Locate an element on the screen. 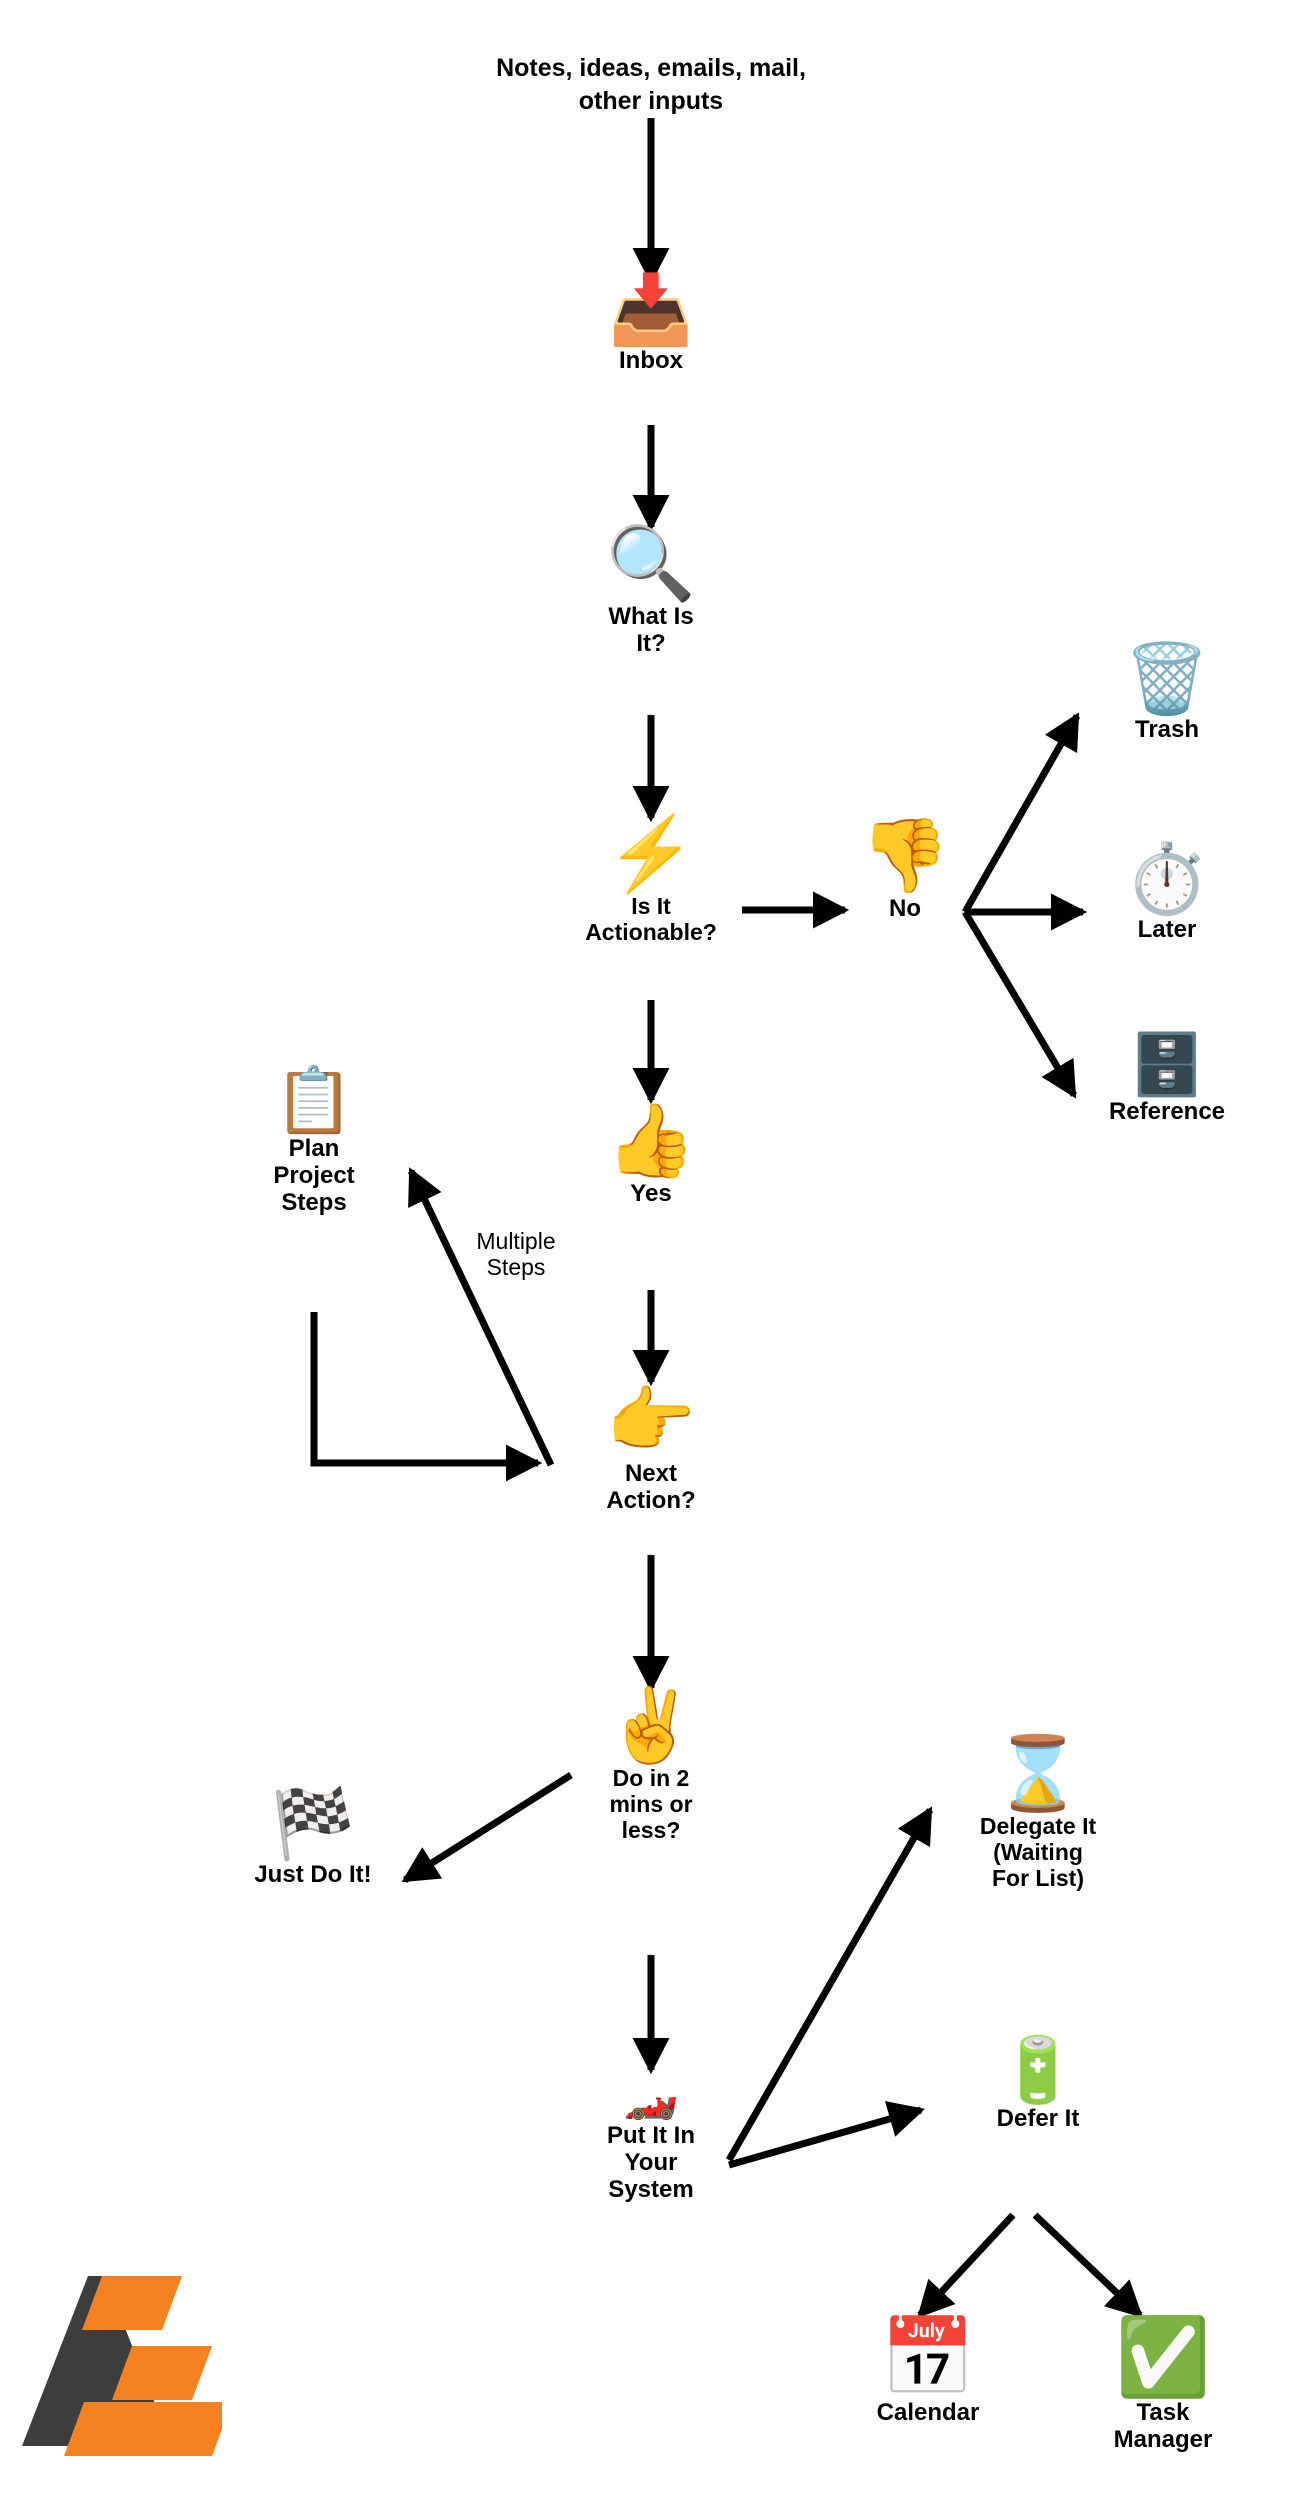  node-task-manager-label: Task Manager is located at coordinates (1163, 2426).